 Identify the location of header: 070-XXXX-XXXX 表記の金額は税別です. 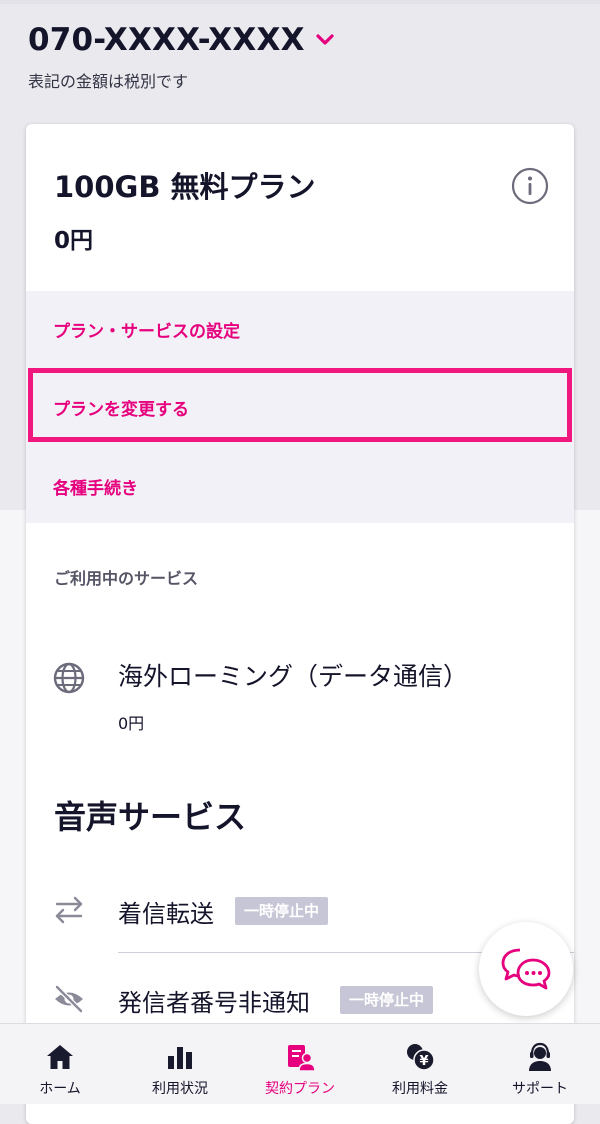
(181, 57).